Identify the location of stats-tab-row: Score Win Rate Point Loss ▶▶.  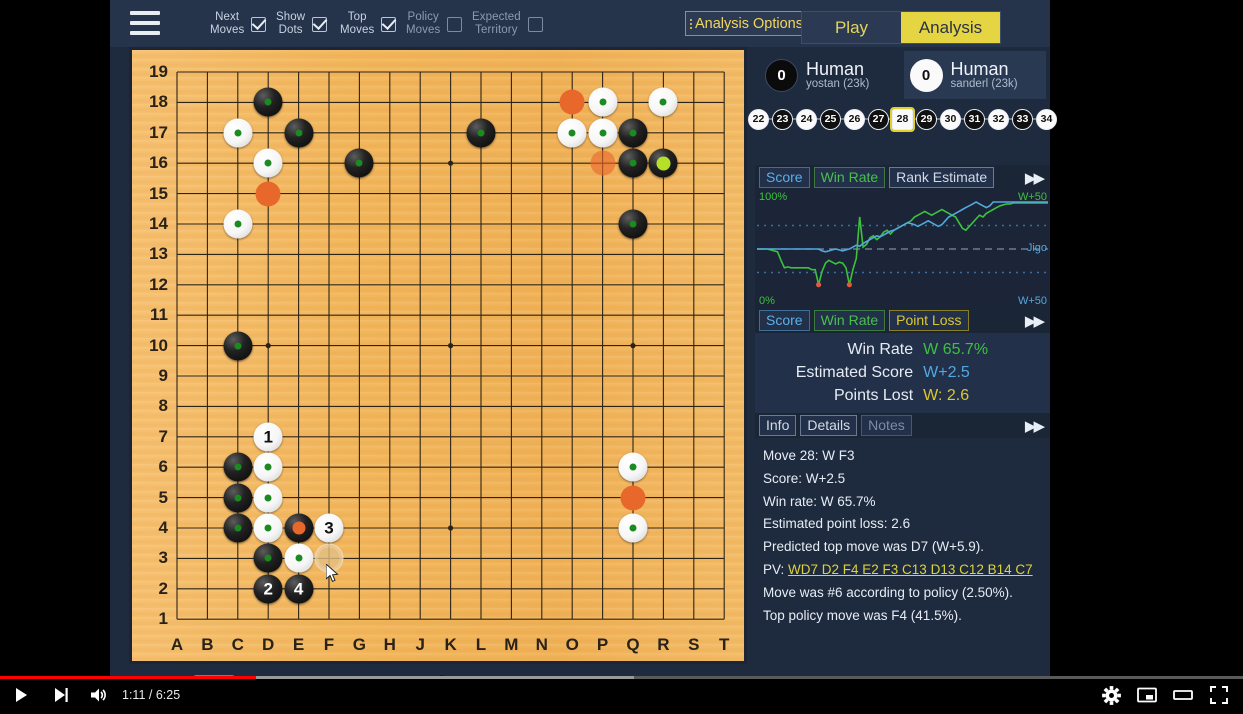
(902, 320).